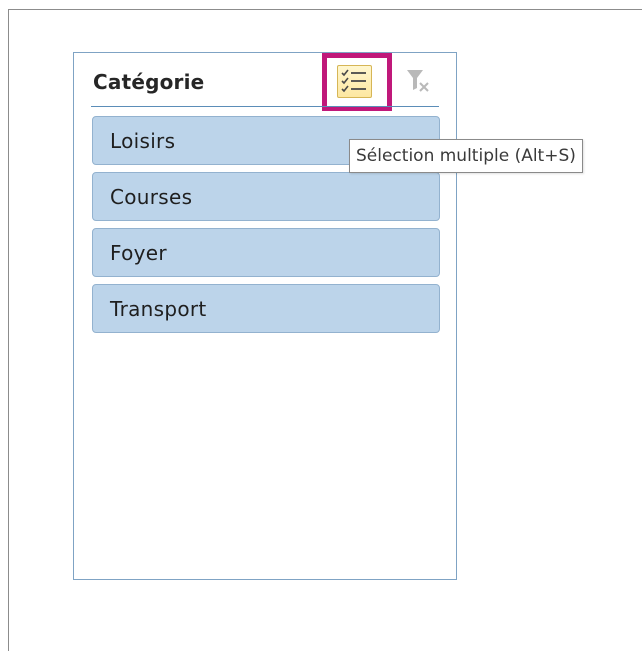 The height and width of the screenshot is (651, 642). What do you see at coordinates (266, 252) in the screenshot?
I see `slicer-item-foyer: Foyer` at bounding box center [266, 252].